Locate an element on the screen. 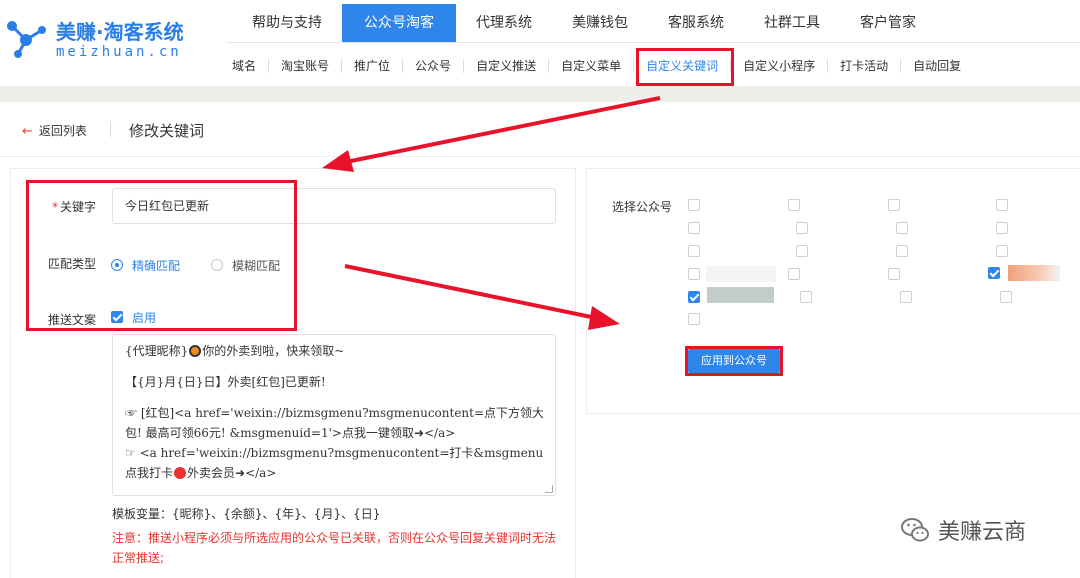 This screenshot has width=1080, height=578. highlight-form-fields is located at coordinates (161, 255).